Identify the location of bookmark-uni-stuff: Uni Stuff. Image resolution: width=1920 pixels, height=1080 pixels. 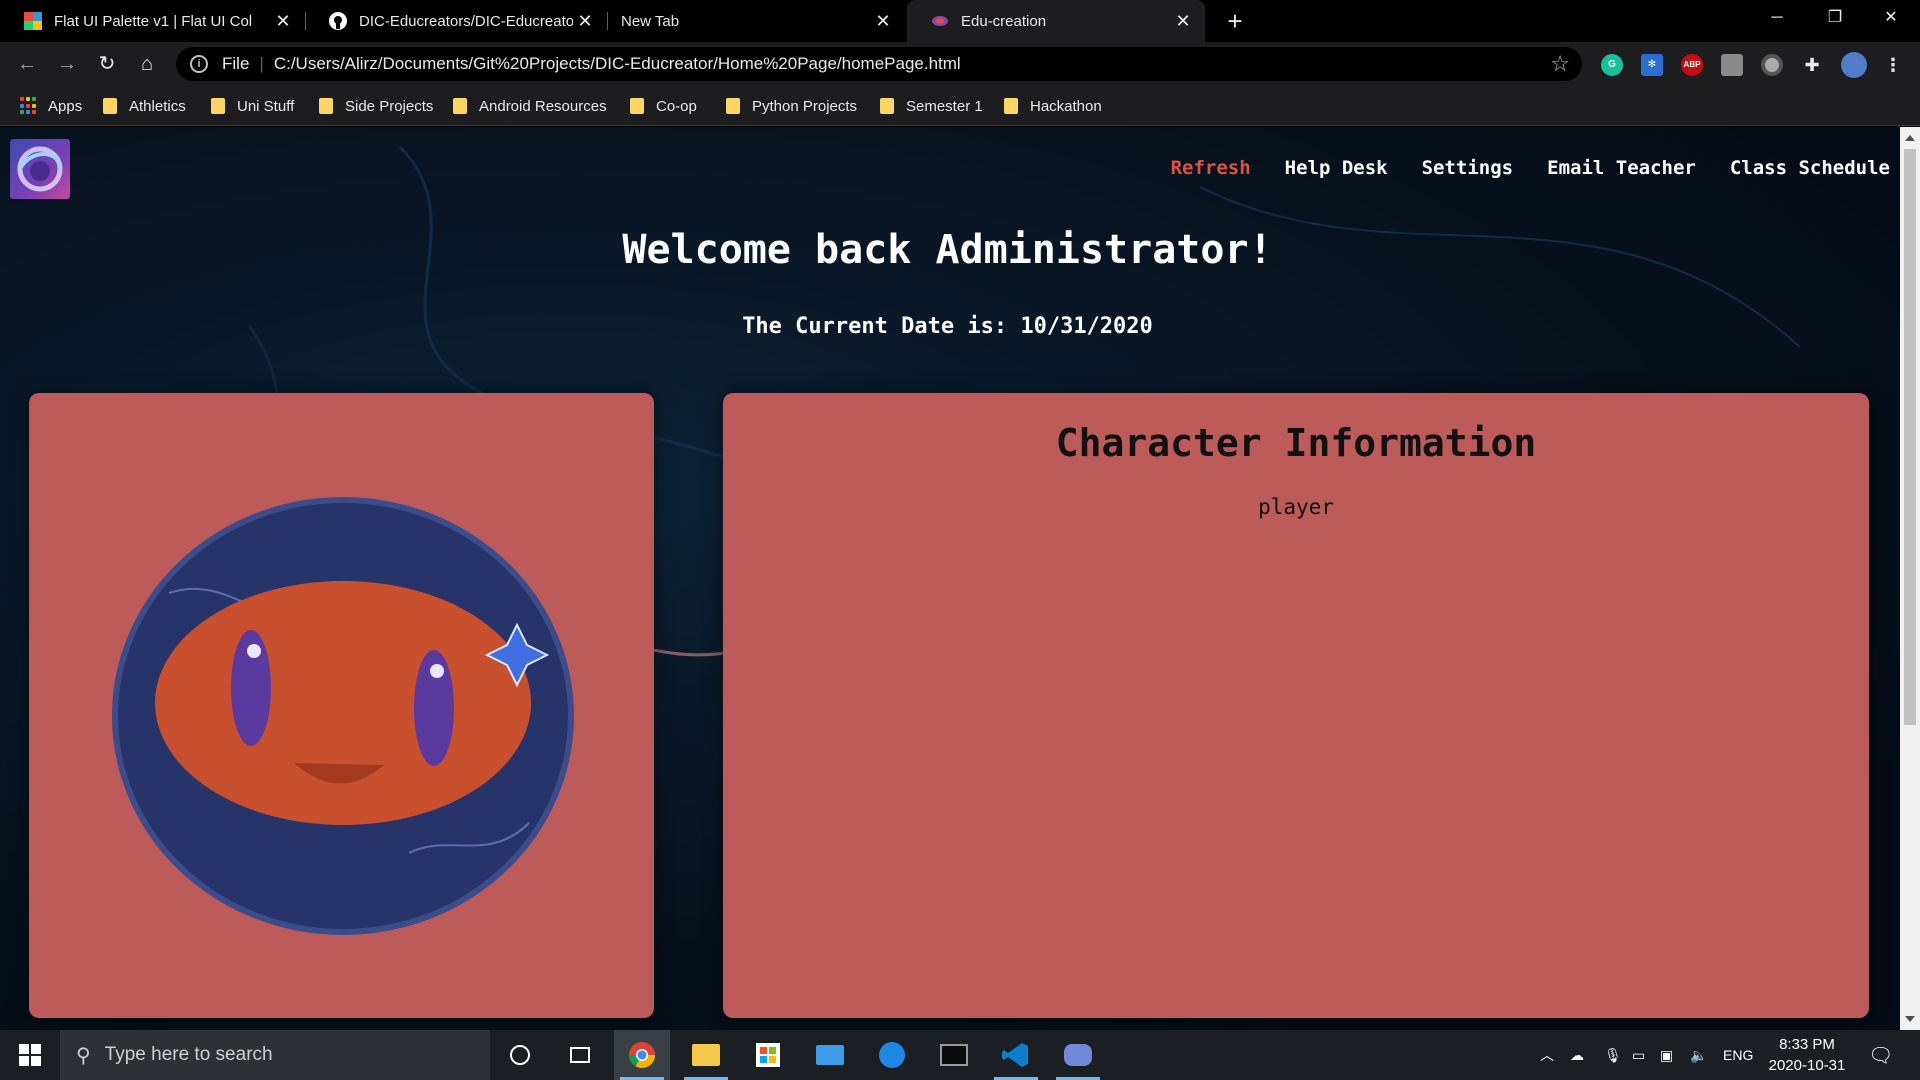
(252, 106).